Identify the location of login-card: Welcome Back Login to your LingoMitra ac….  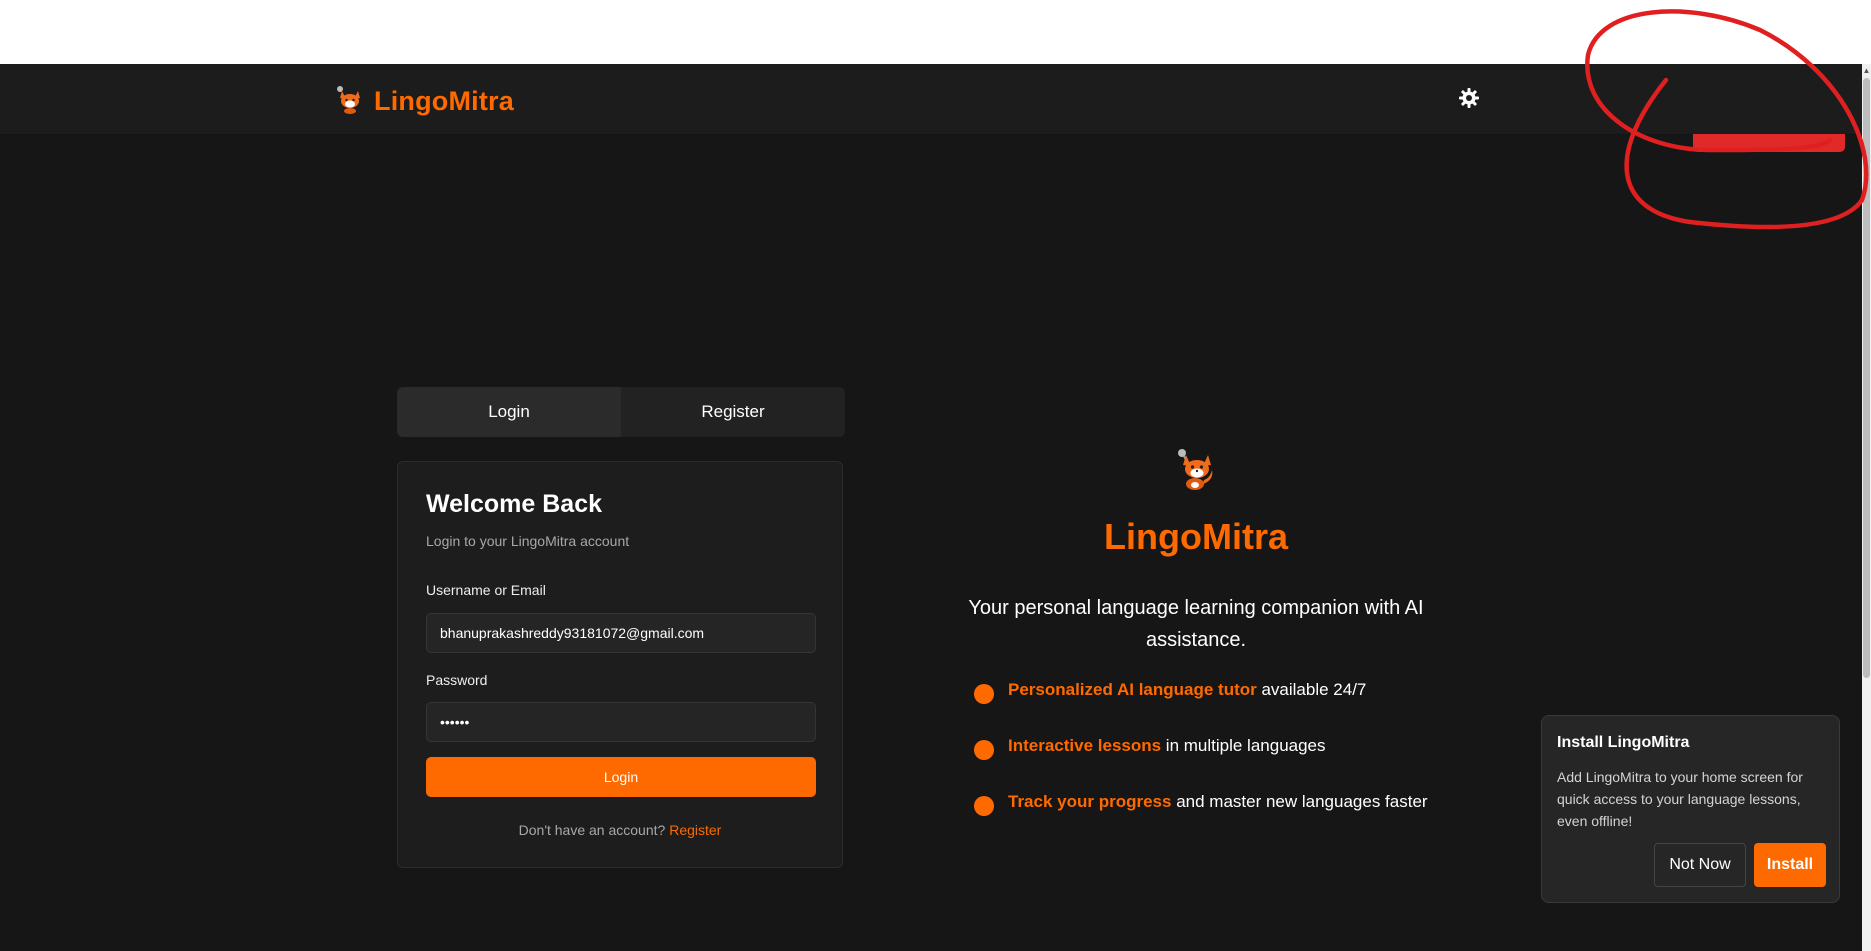
(620, 664).